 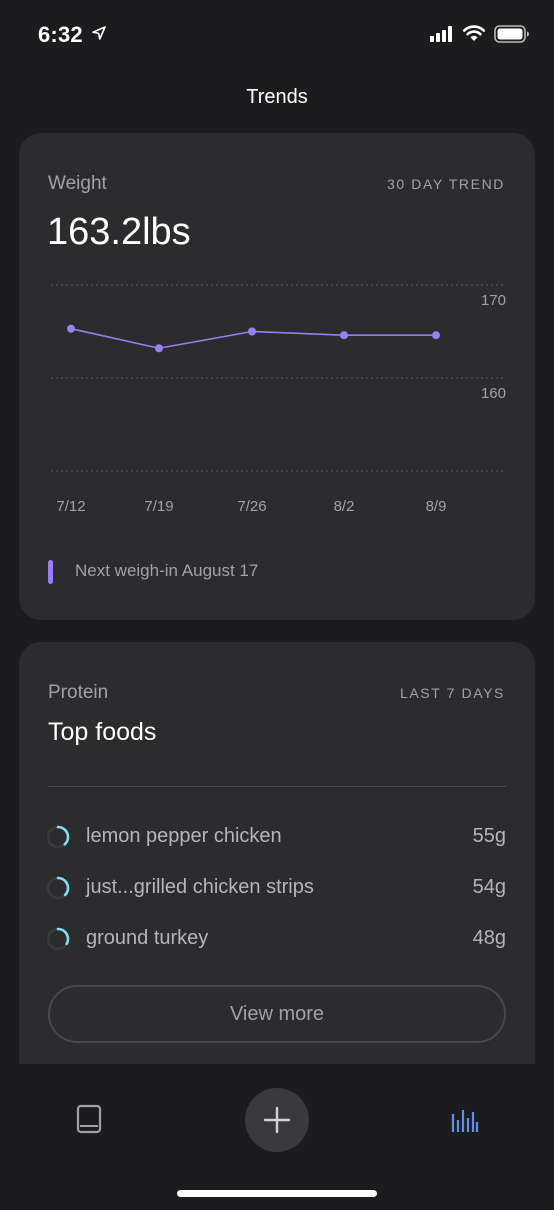 What do you see at coordinates (276, 939) in the screenshot?
I see `food-row: ground turkey 48g` at bounding box center [276, 939].